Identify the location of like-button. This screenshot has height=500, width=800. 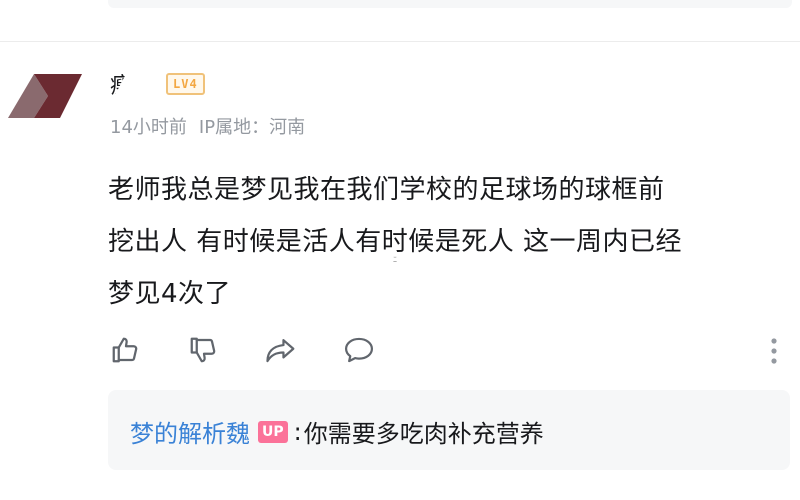
(125, 350).